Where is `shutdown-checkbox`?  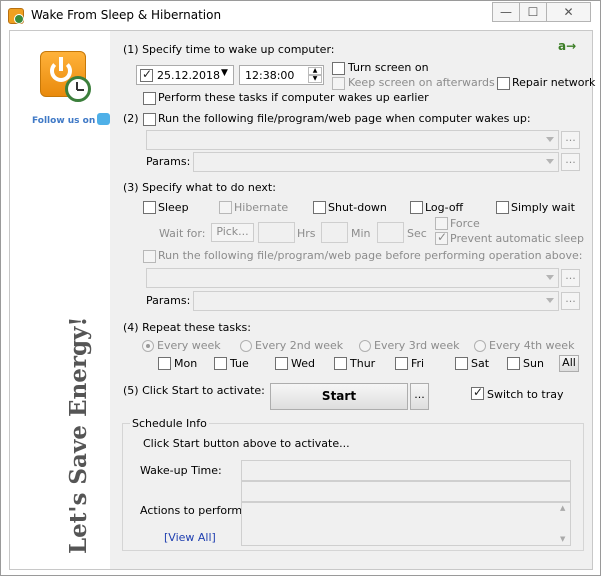 shutdown-checkbox is located at coordinates (319, 207).